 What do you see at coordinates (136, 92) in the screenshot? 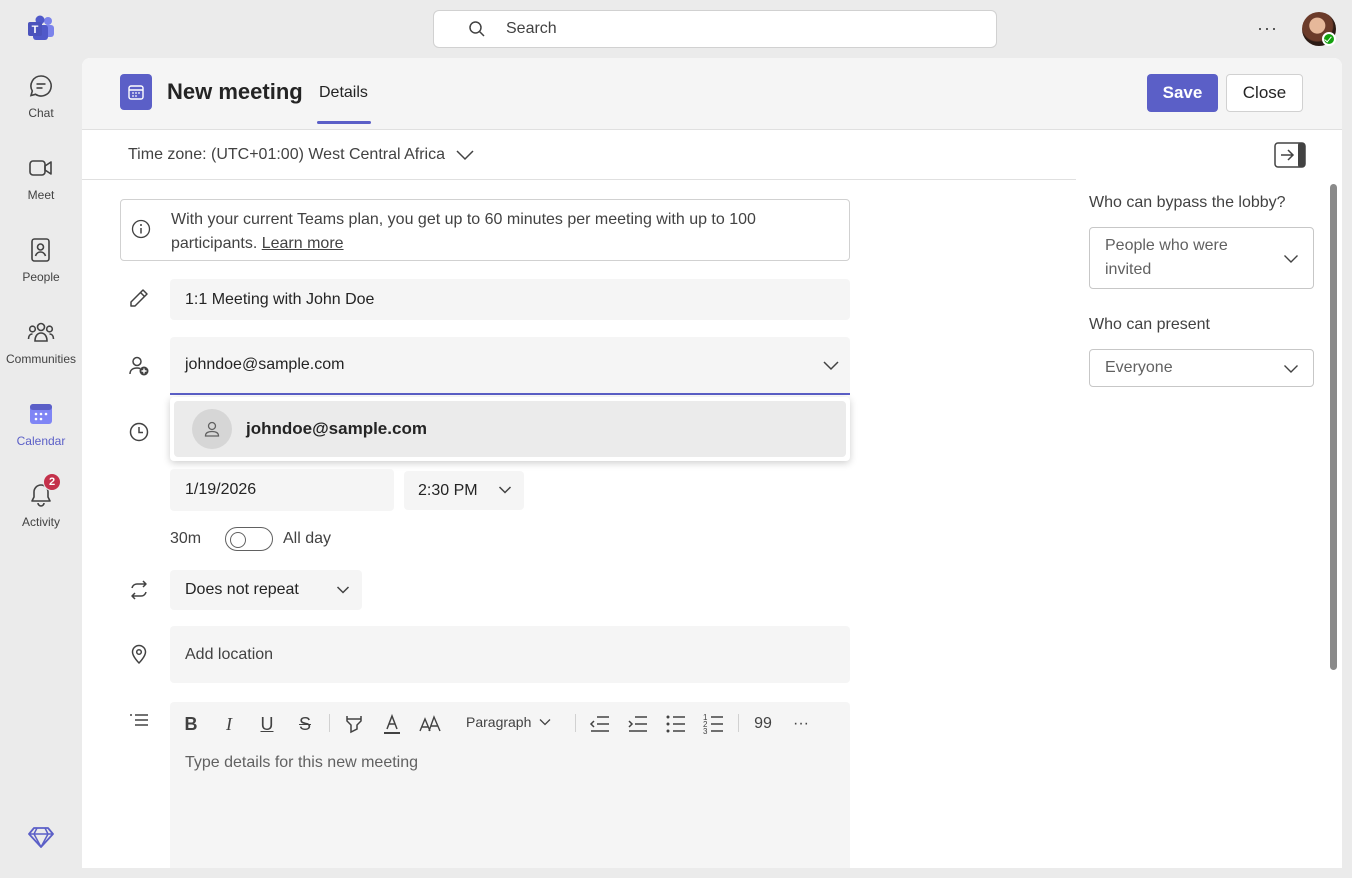
I see `calendar-tile-icon` at bounding box center [136, 92].